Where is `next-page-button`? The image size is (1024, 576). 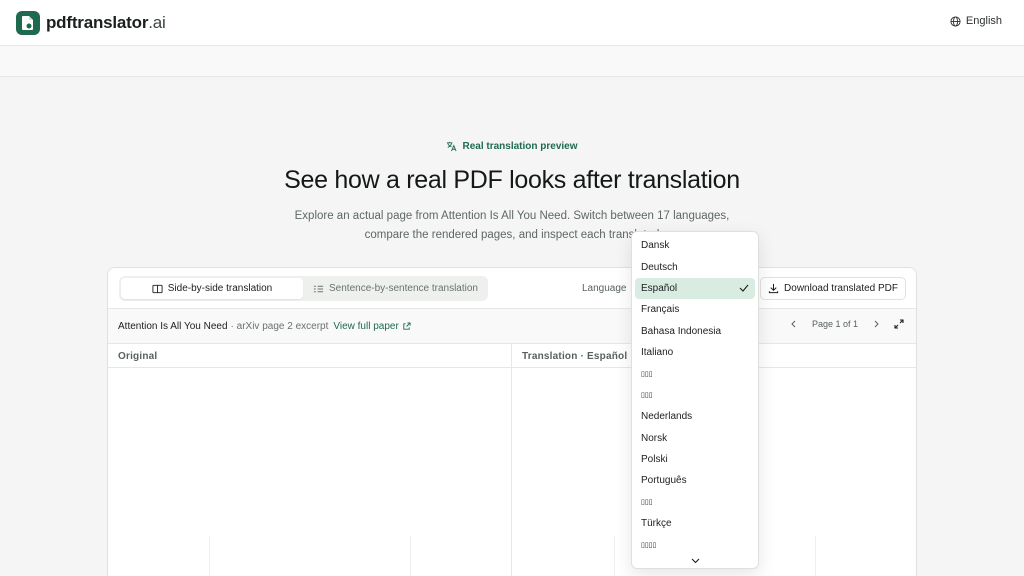 next-page-button is located at coordinates (876, 324).